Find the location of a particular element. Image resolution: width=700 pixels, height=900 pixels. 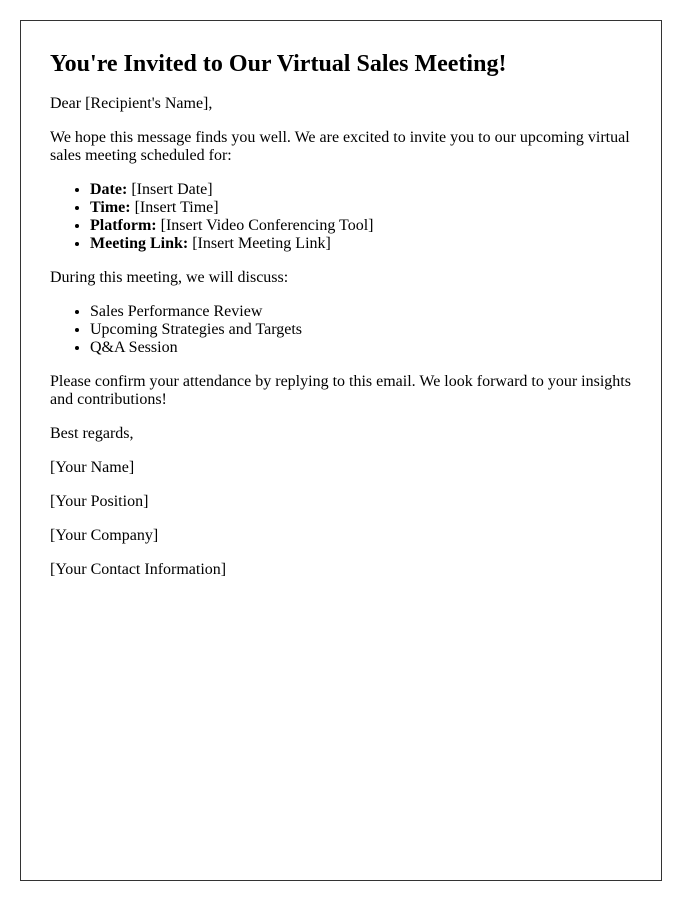

detail-value: [Insert Date] is located at coordinates (170, 189).